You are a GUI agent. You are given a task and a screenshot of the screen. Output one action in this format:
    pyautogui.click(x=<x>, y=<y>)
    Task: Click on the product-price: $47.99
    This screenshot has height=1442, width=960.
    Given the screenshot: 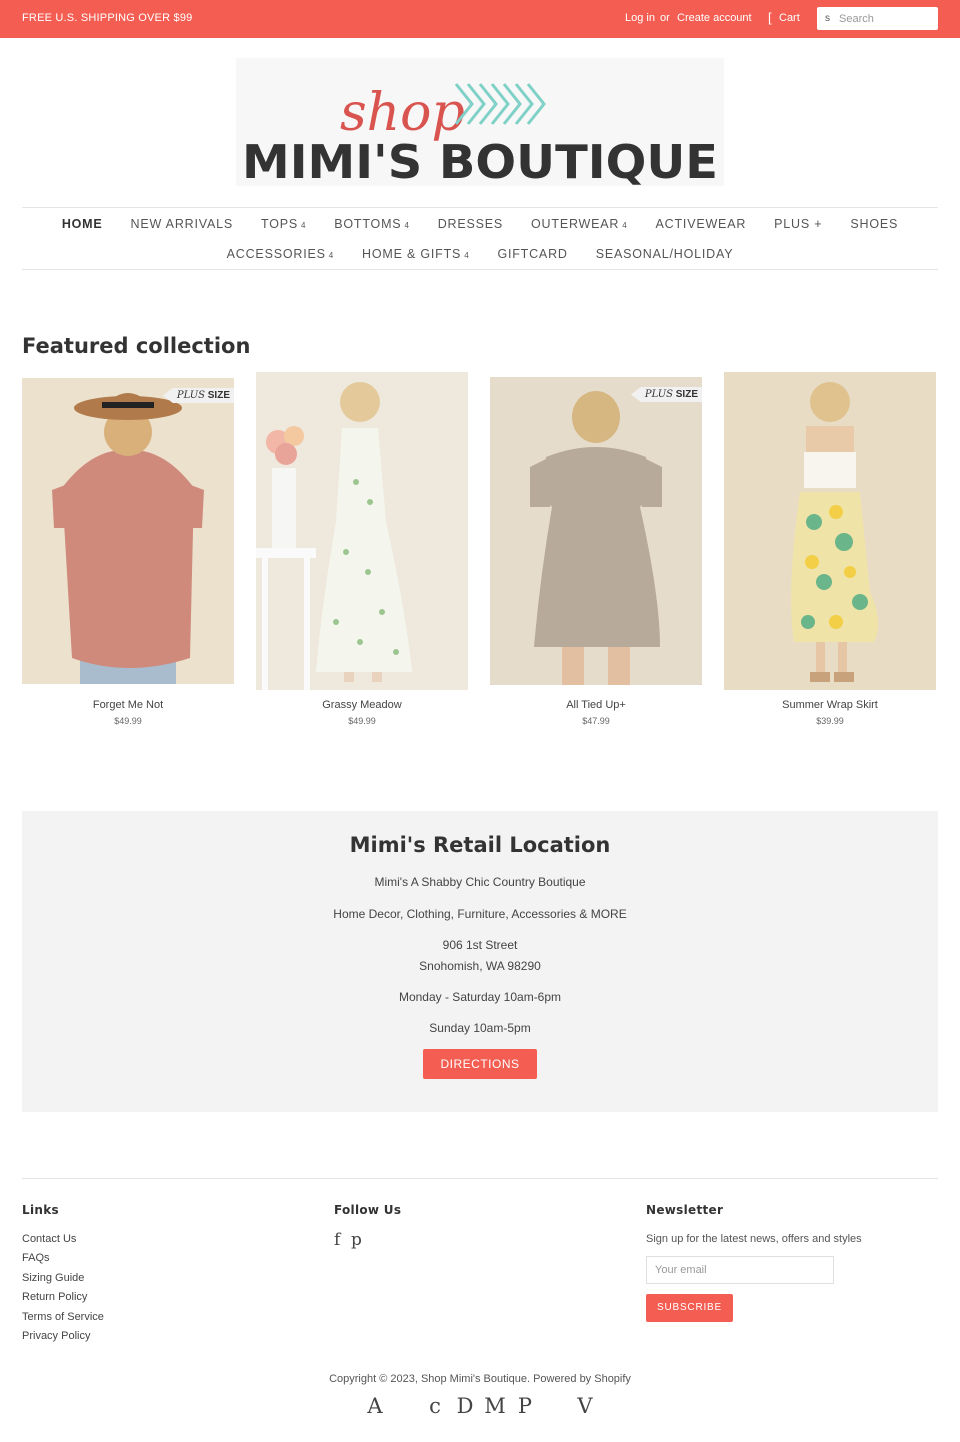 What is the action you would take?
    pyautogui.click(x=596, y=721)
    